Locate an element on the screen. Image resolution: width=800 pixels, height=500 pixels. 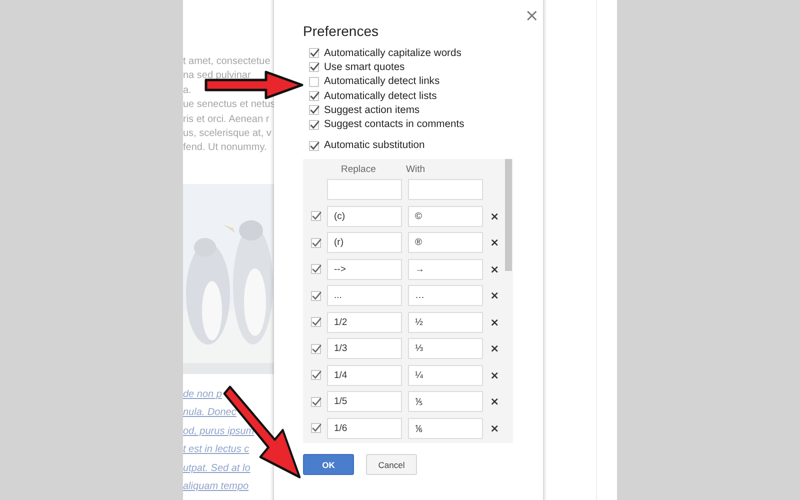
input-field: 1/5 is located at coordinates (364, 401).